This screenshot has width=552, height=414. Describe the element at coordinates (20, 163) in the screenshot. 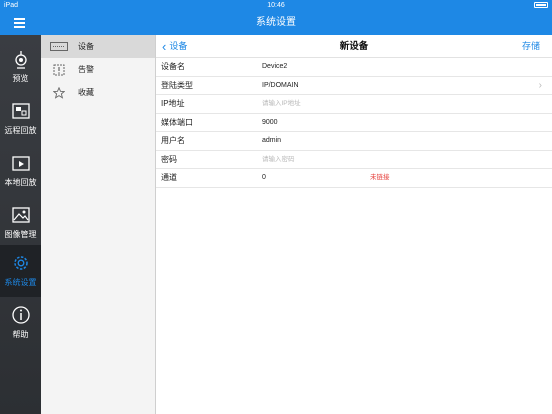

I see `local-playback-icon` at that location.